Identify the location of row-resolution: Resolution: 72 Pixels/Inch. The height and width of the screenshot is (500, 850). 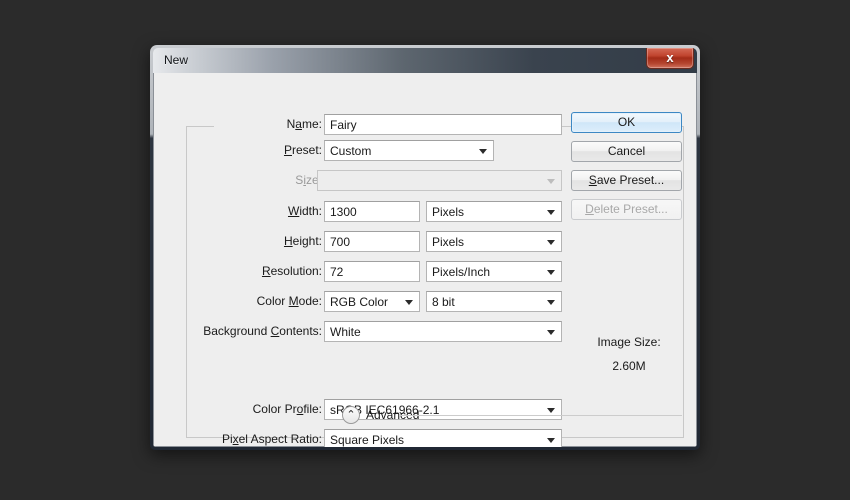
(358, 272).